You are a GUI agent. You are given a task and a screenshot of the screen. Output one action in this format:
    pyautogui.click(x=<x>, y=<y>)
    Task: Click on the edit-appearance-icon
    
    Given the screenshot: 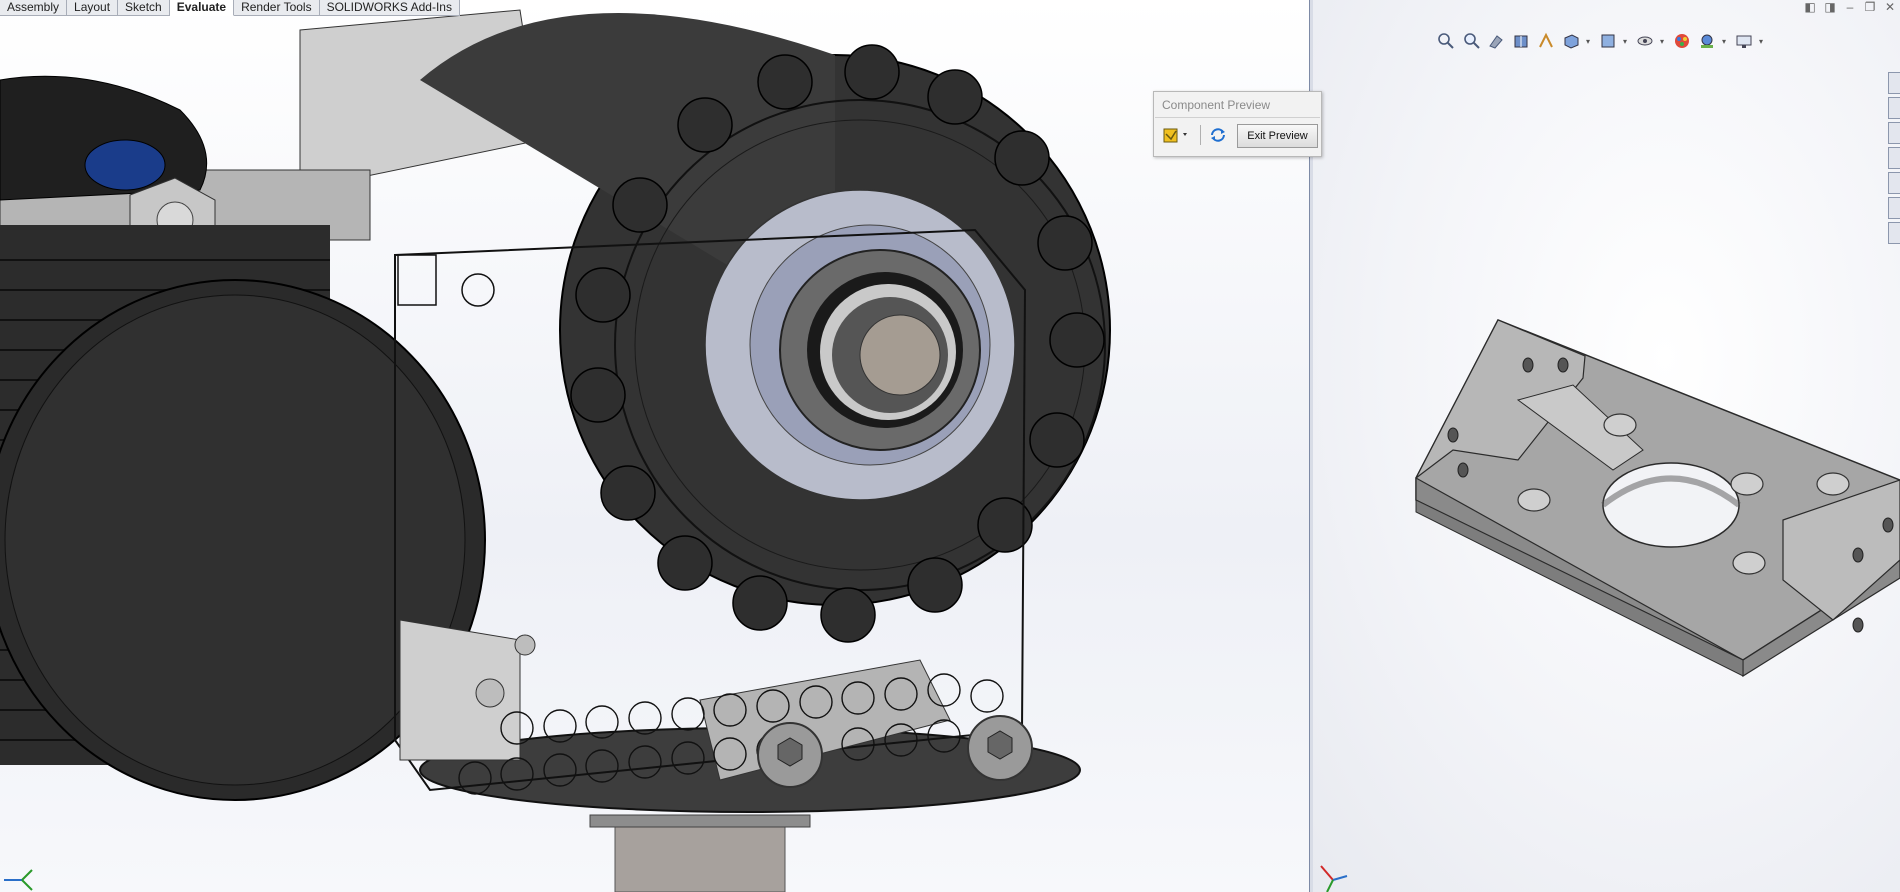 What is the action you would take?
    pyautogui.click(x=1682, y=41)
    